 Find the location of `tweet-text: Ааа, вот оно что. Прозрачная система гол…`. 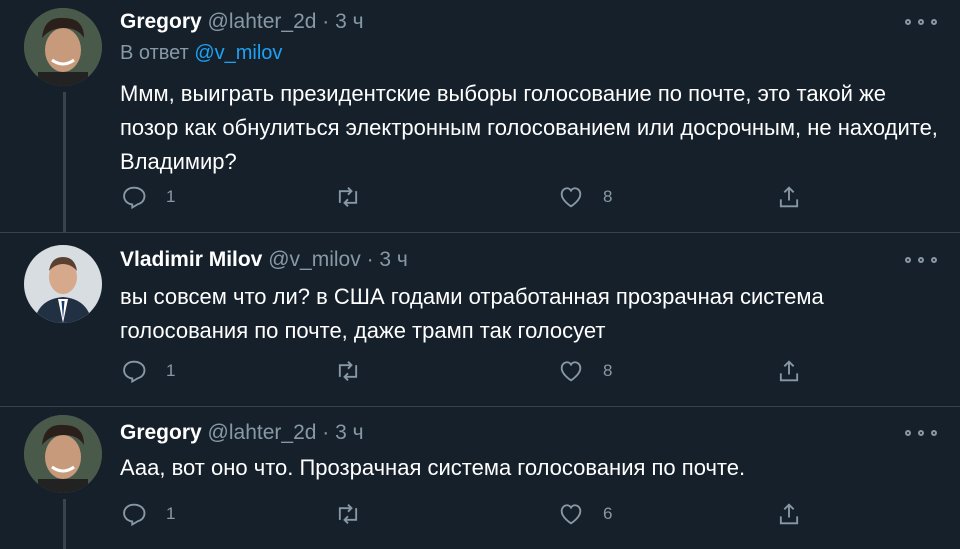

tweet-text: Ааа, вот оно что. Прозрачная система гол… is located at coordinates (433, 467).